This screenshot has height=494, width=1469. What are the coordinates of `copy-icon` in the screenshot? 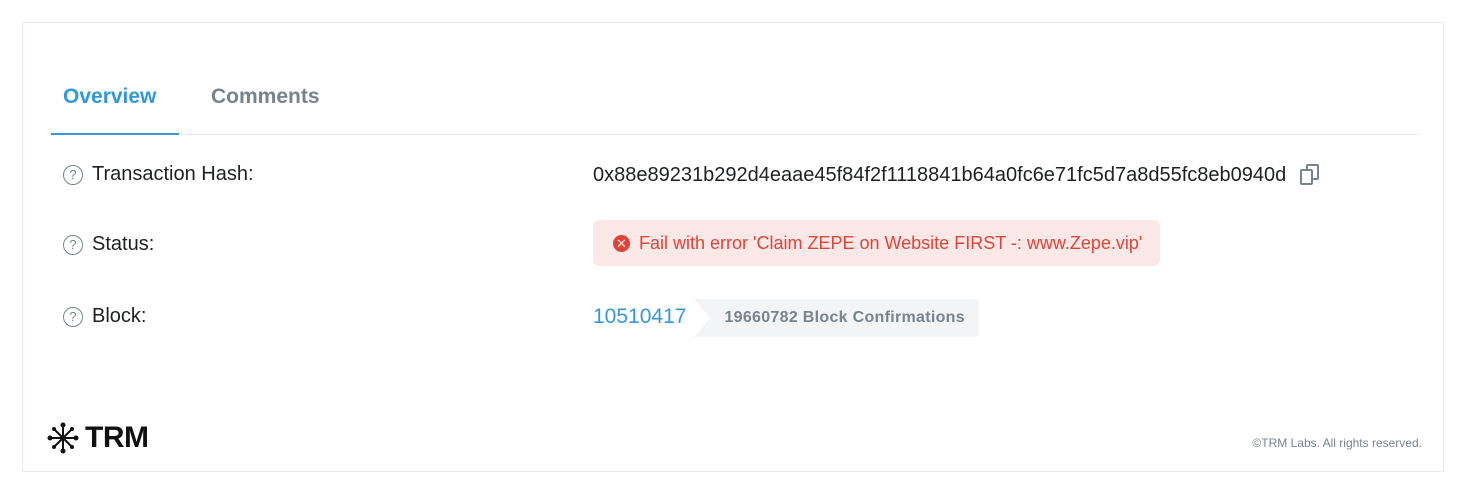 It's located at (1311, 175).